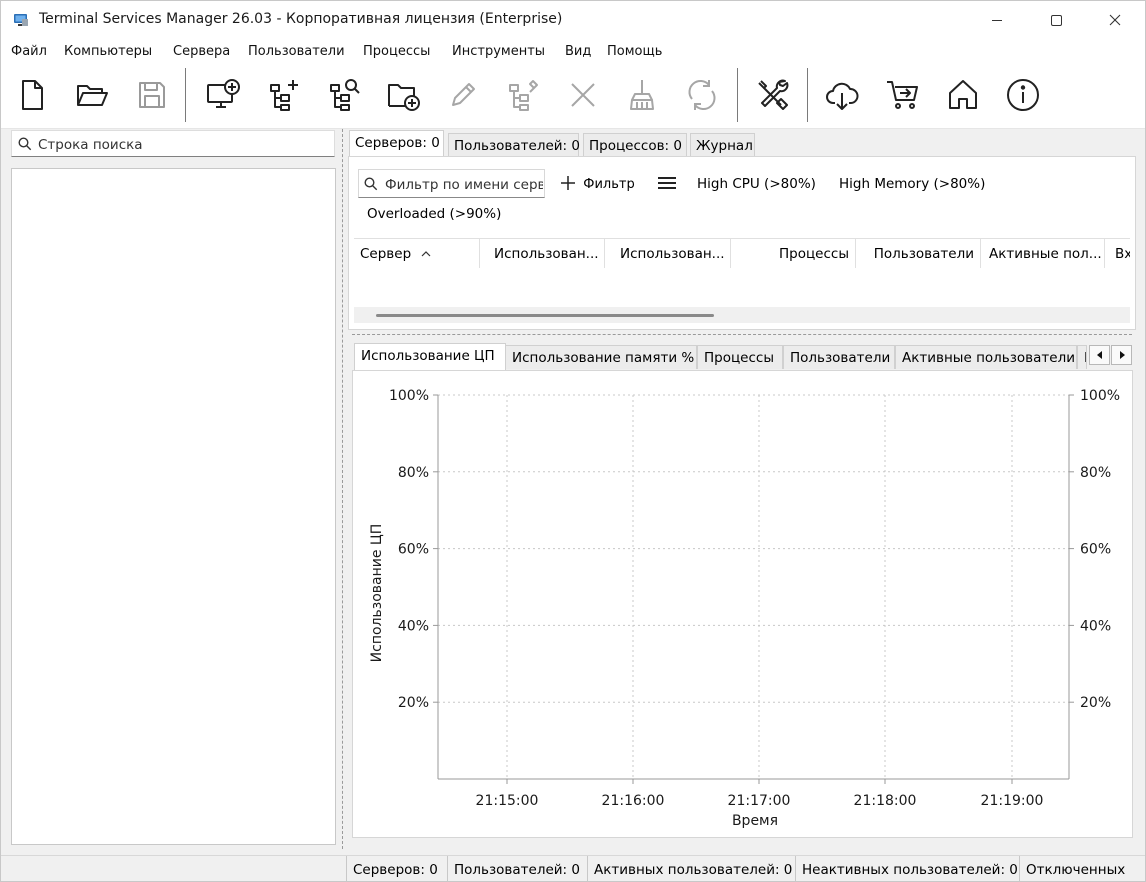 The height and width of the screenshot is (882, 1146). What do you see at coordinates (21, 20) in the screenshot?
I see `app-logo-icon` at bounding box center [21, 20].